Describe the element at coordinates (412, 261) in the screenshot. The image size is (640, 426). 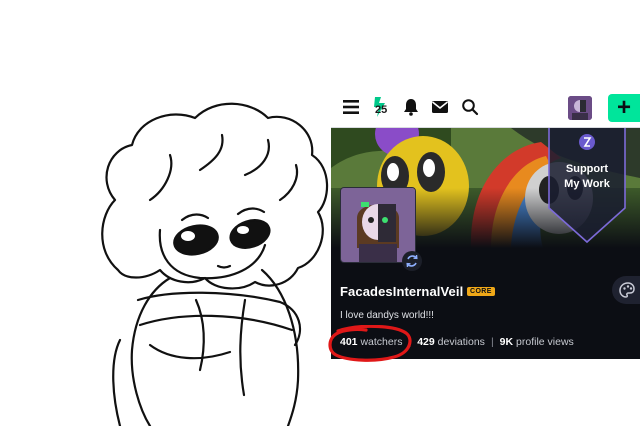
I see `sync-icon` at that location.